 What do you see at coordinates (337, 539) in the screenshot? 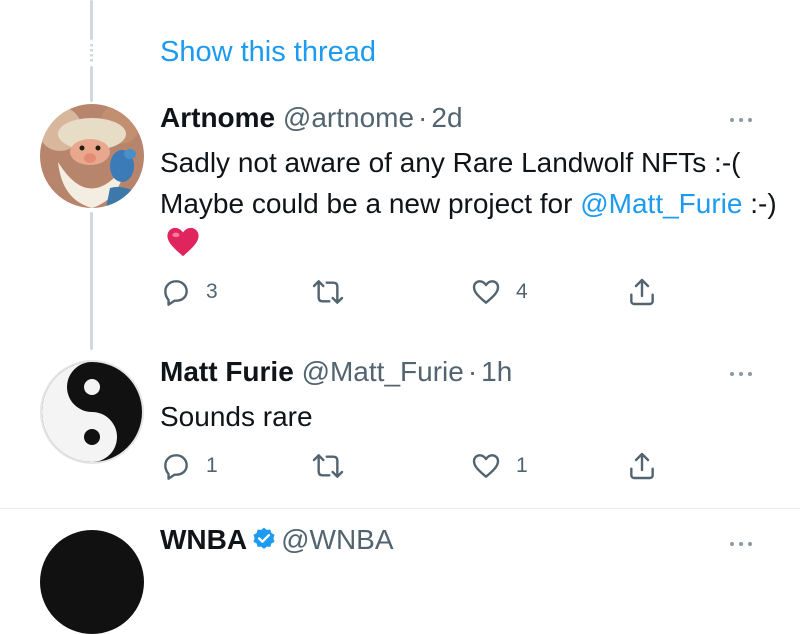
I see `handle: @WNBA` at bounding box center [337, 539].